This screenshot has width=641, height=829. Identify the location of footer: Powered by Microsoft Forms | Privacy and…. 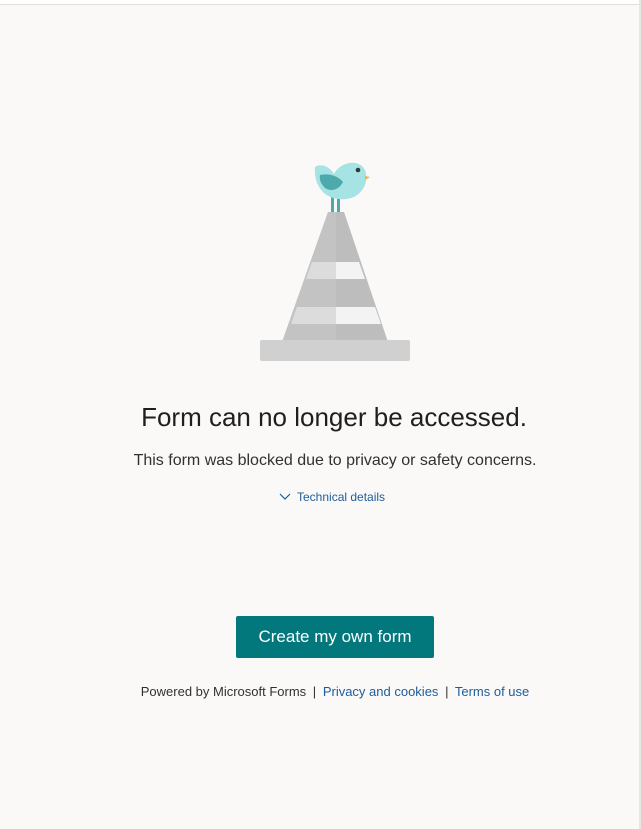
(320, 692).